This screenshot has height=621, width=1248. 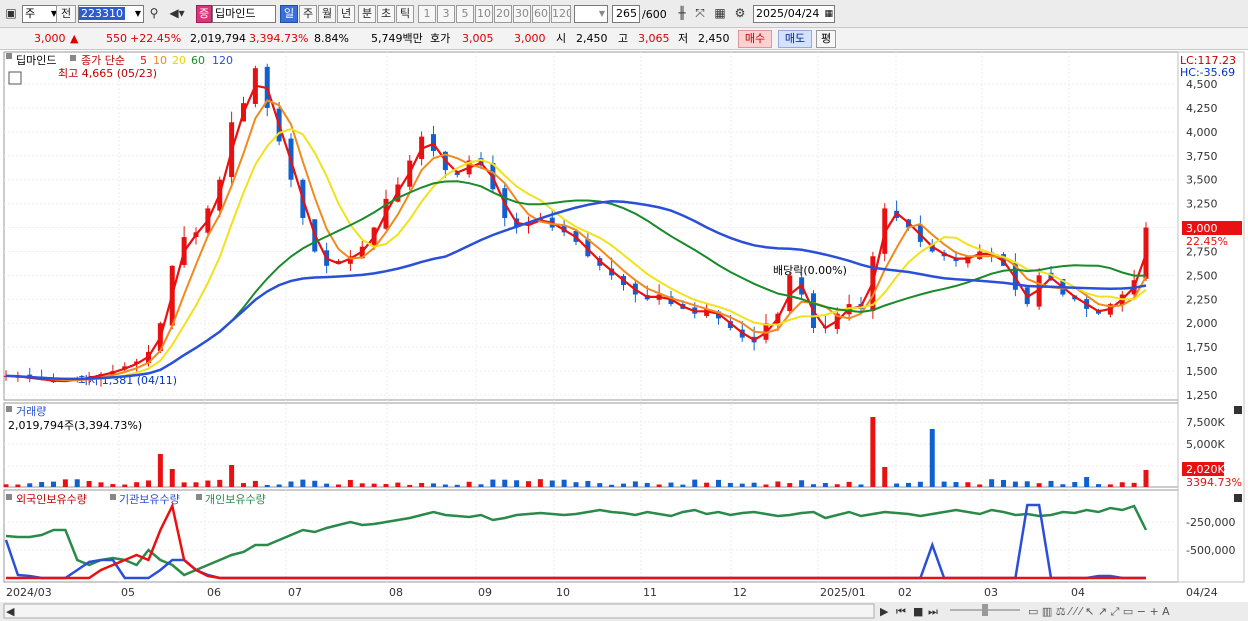 What do you see at coordinates (720, 14) in the screenshot?
I see `overlay-icon: ▦` at bounding box center [720, 14].